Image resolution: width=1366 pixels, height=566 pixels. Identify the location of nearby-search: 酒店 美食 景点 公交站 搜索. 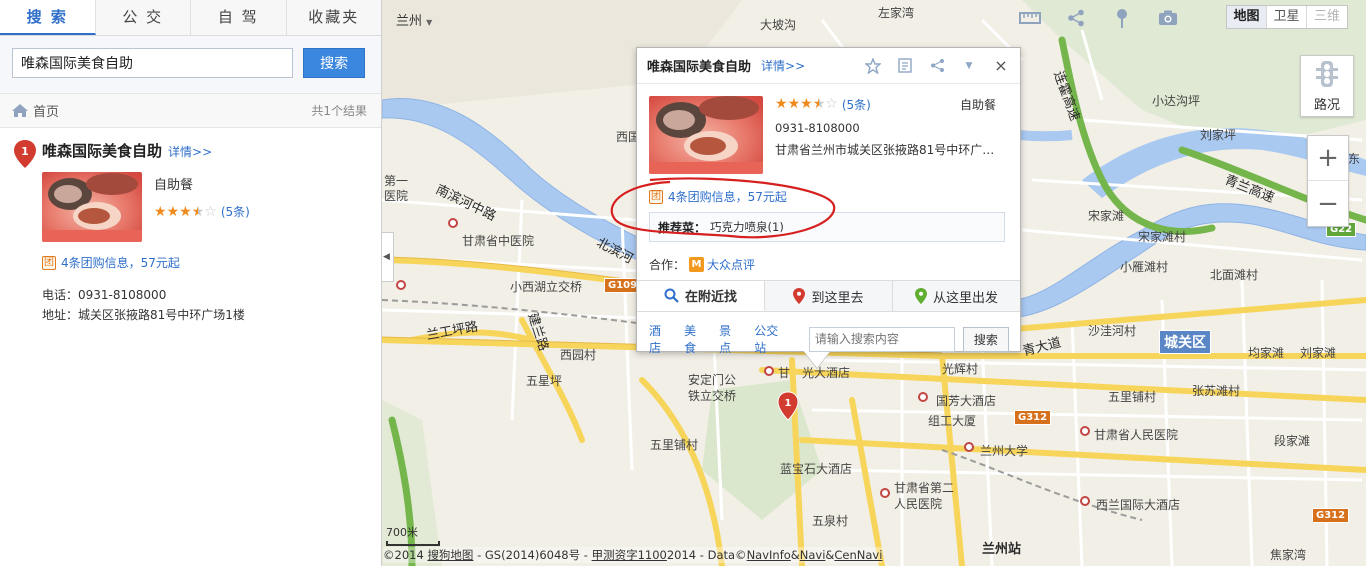
(829, 339).